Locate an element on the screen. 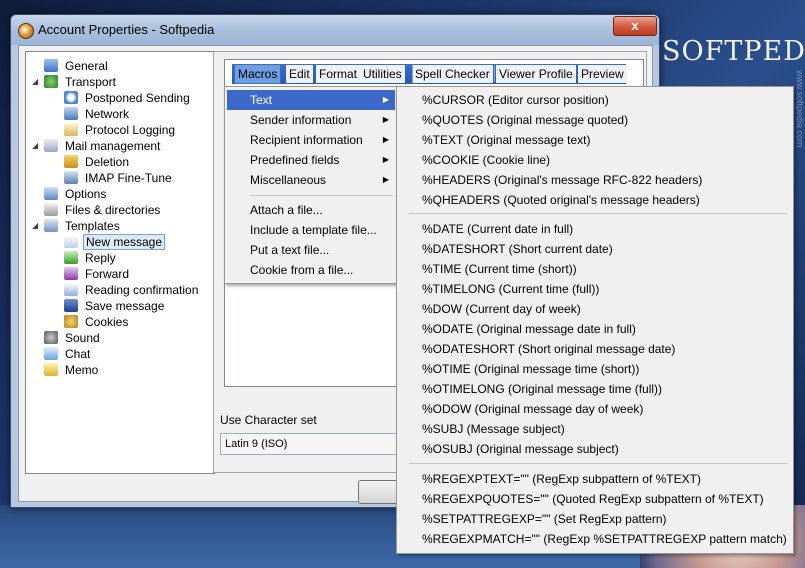 The width and height of the screenshot is (805, 568). menu-item-label: Text is located at coordinates (261, 100).